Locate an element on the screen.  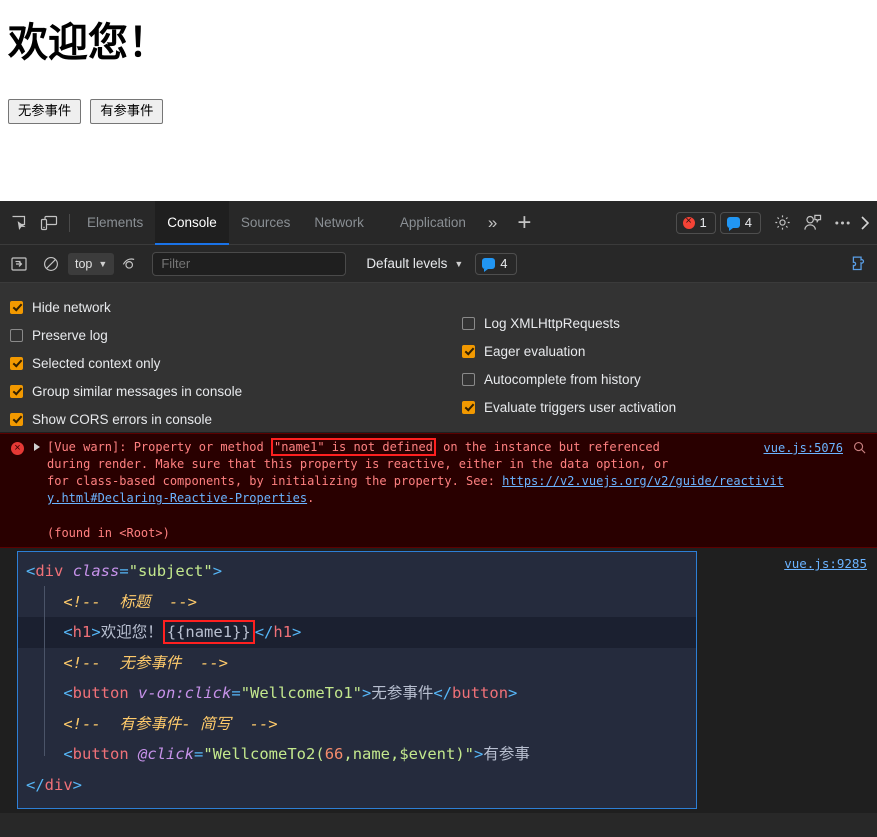
setting-label: Selected context only is located at coordinates (96, 363).